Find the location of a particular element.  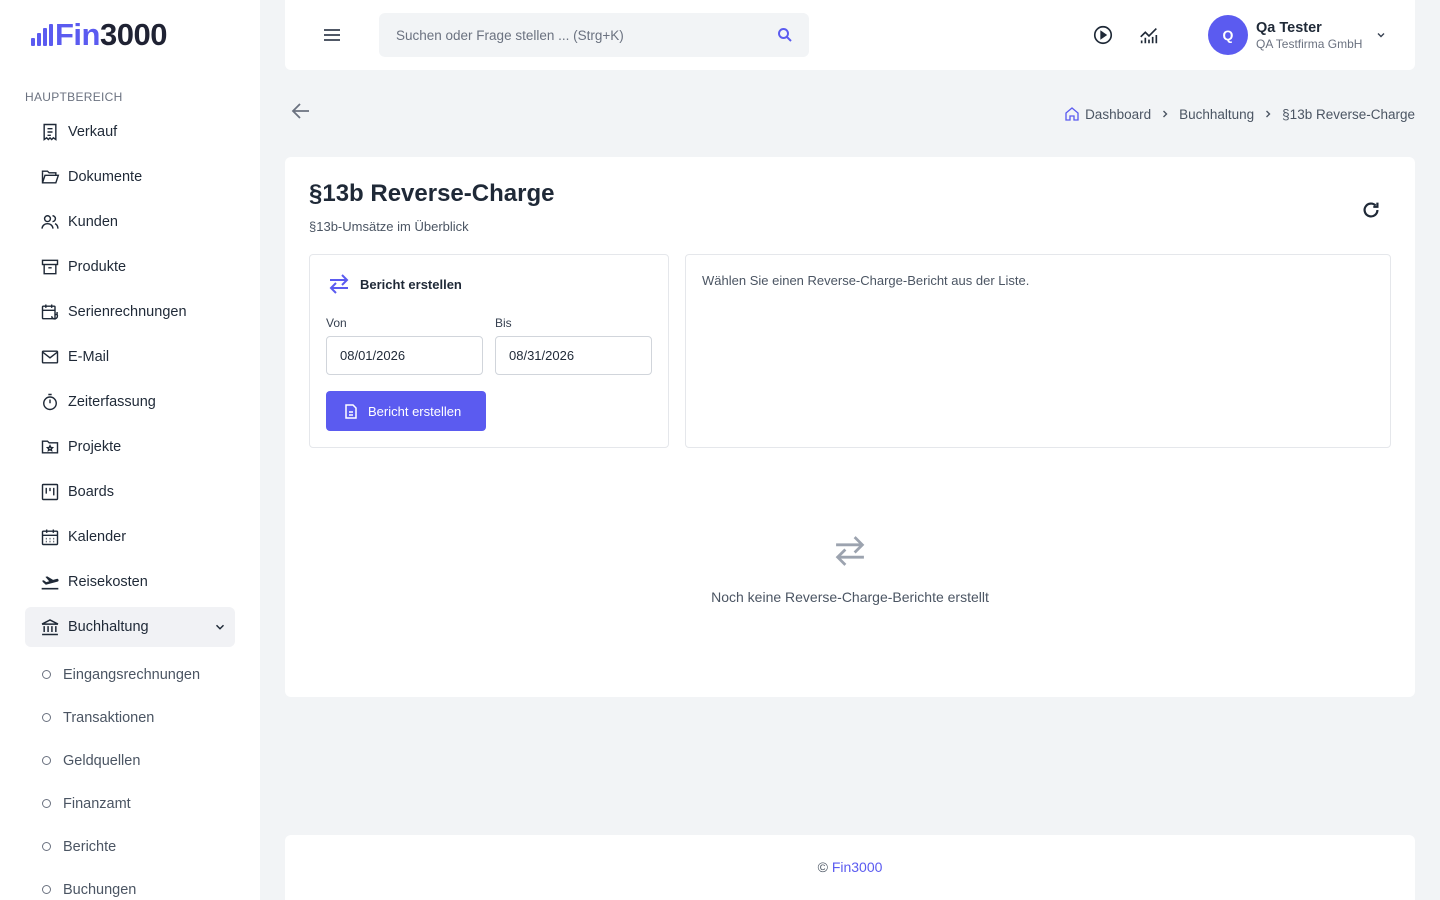

sidebar-item-buchhaltung: Buchhaltung is located at coordinates (130, 627).